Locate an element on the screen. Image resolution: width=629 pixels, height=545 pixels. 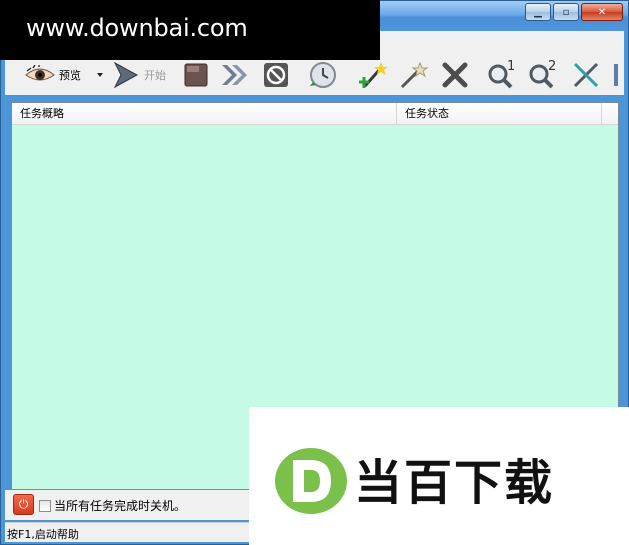
tools-button is located at coordinates (586, 75).